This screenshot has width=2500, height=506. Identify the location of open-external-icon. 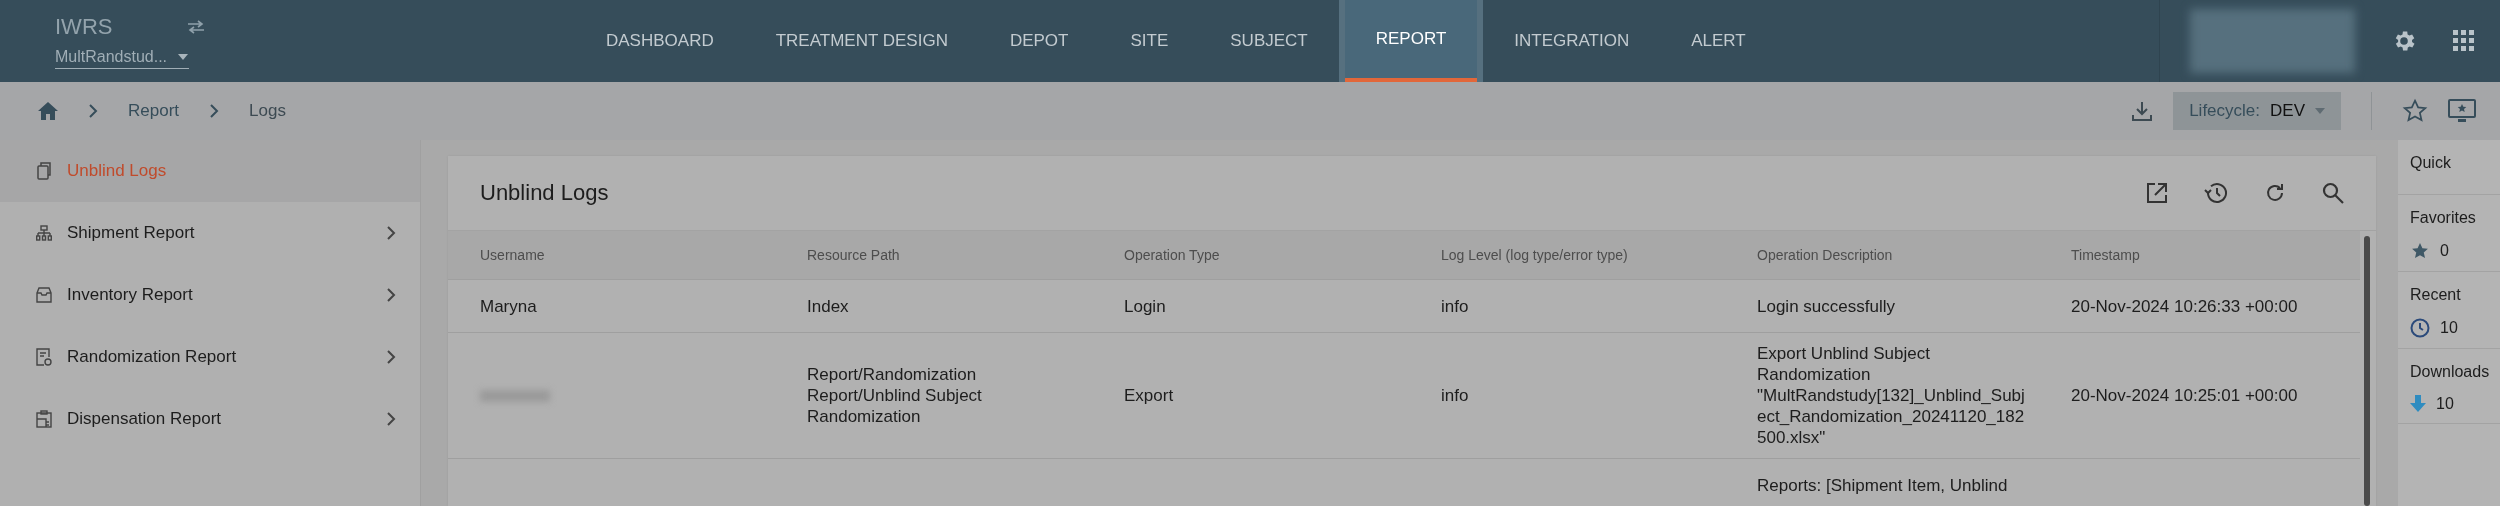
(2157, 193).